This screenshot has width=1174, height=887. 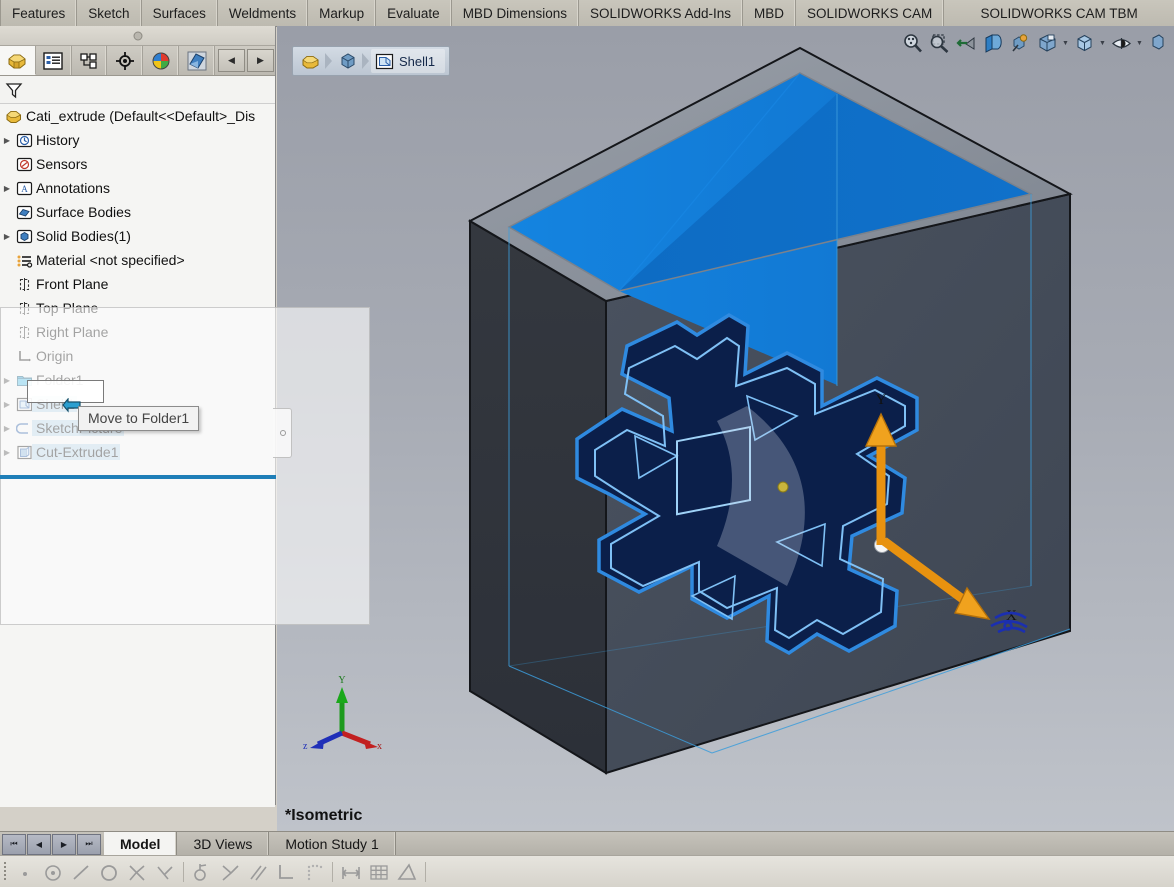 What do you see at coordinates (770, 13) in the screenshot?
I see `ribbon-tab-mbd: MBD` at bounding box center [770, 13].